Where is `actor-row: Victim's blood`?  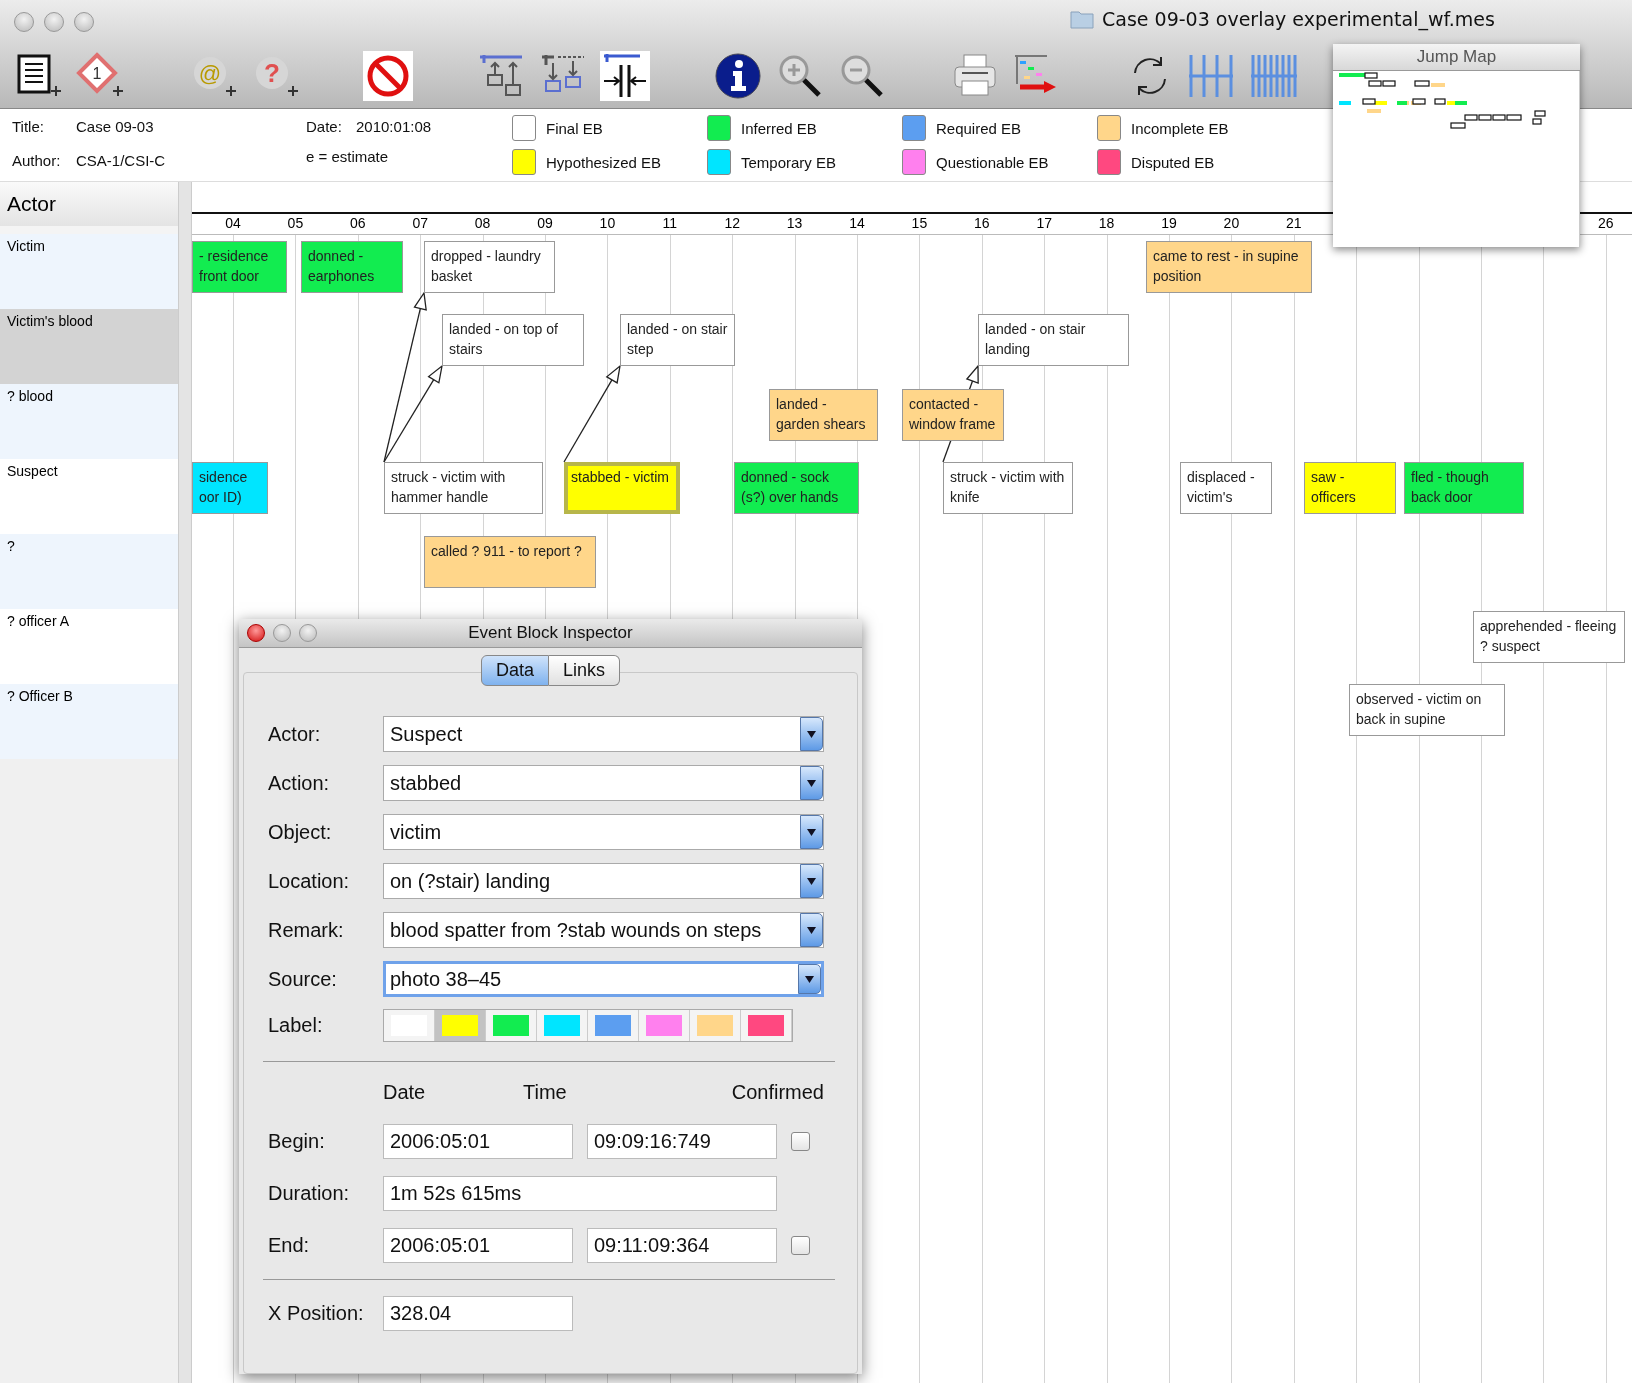 actor-row: Victim's blood is located at coordinates (89, 346).